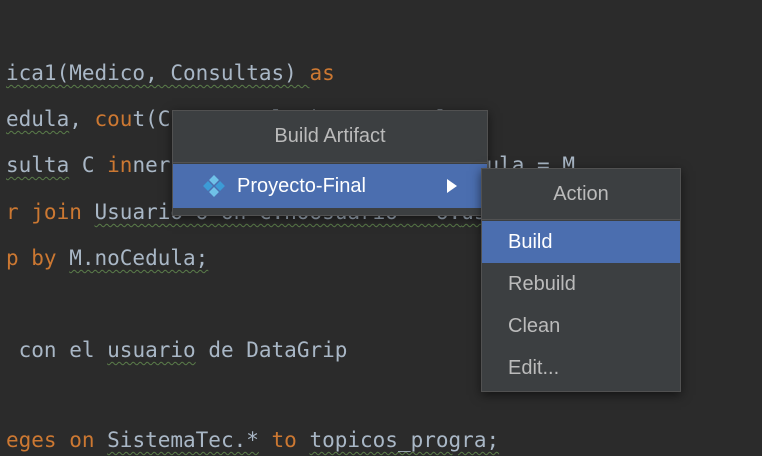 The height and width of the screenshot is (456, 762). I want to click on menu-item-label: Rebuild, so click(542, 283).